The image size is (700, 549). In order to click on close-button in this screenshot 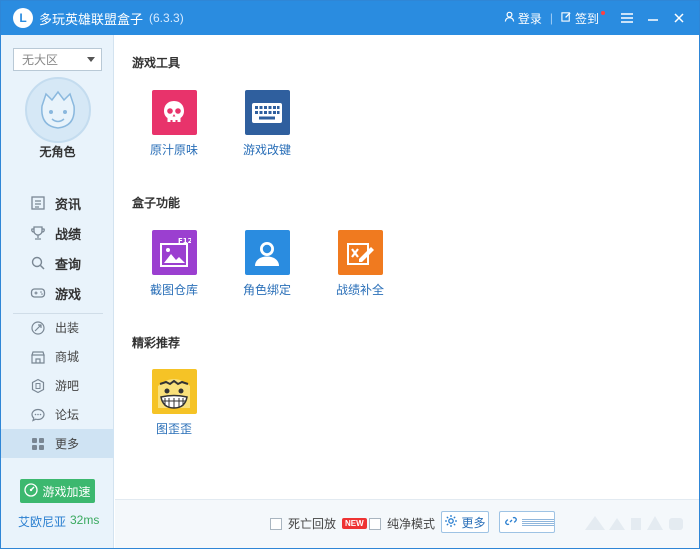, I will do `click(679, 18)`.